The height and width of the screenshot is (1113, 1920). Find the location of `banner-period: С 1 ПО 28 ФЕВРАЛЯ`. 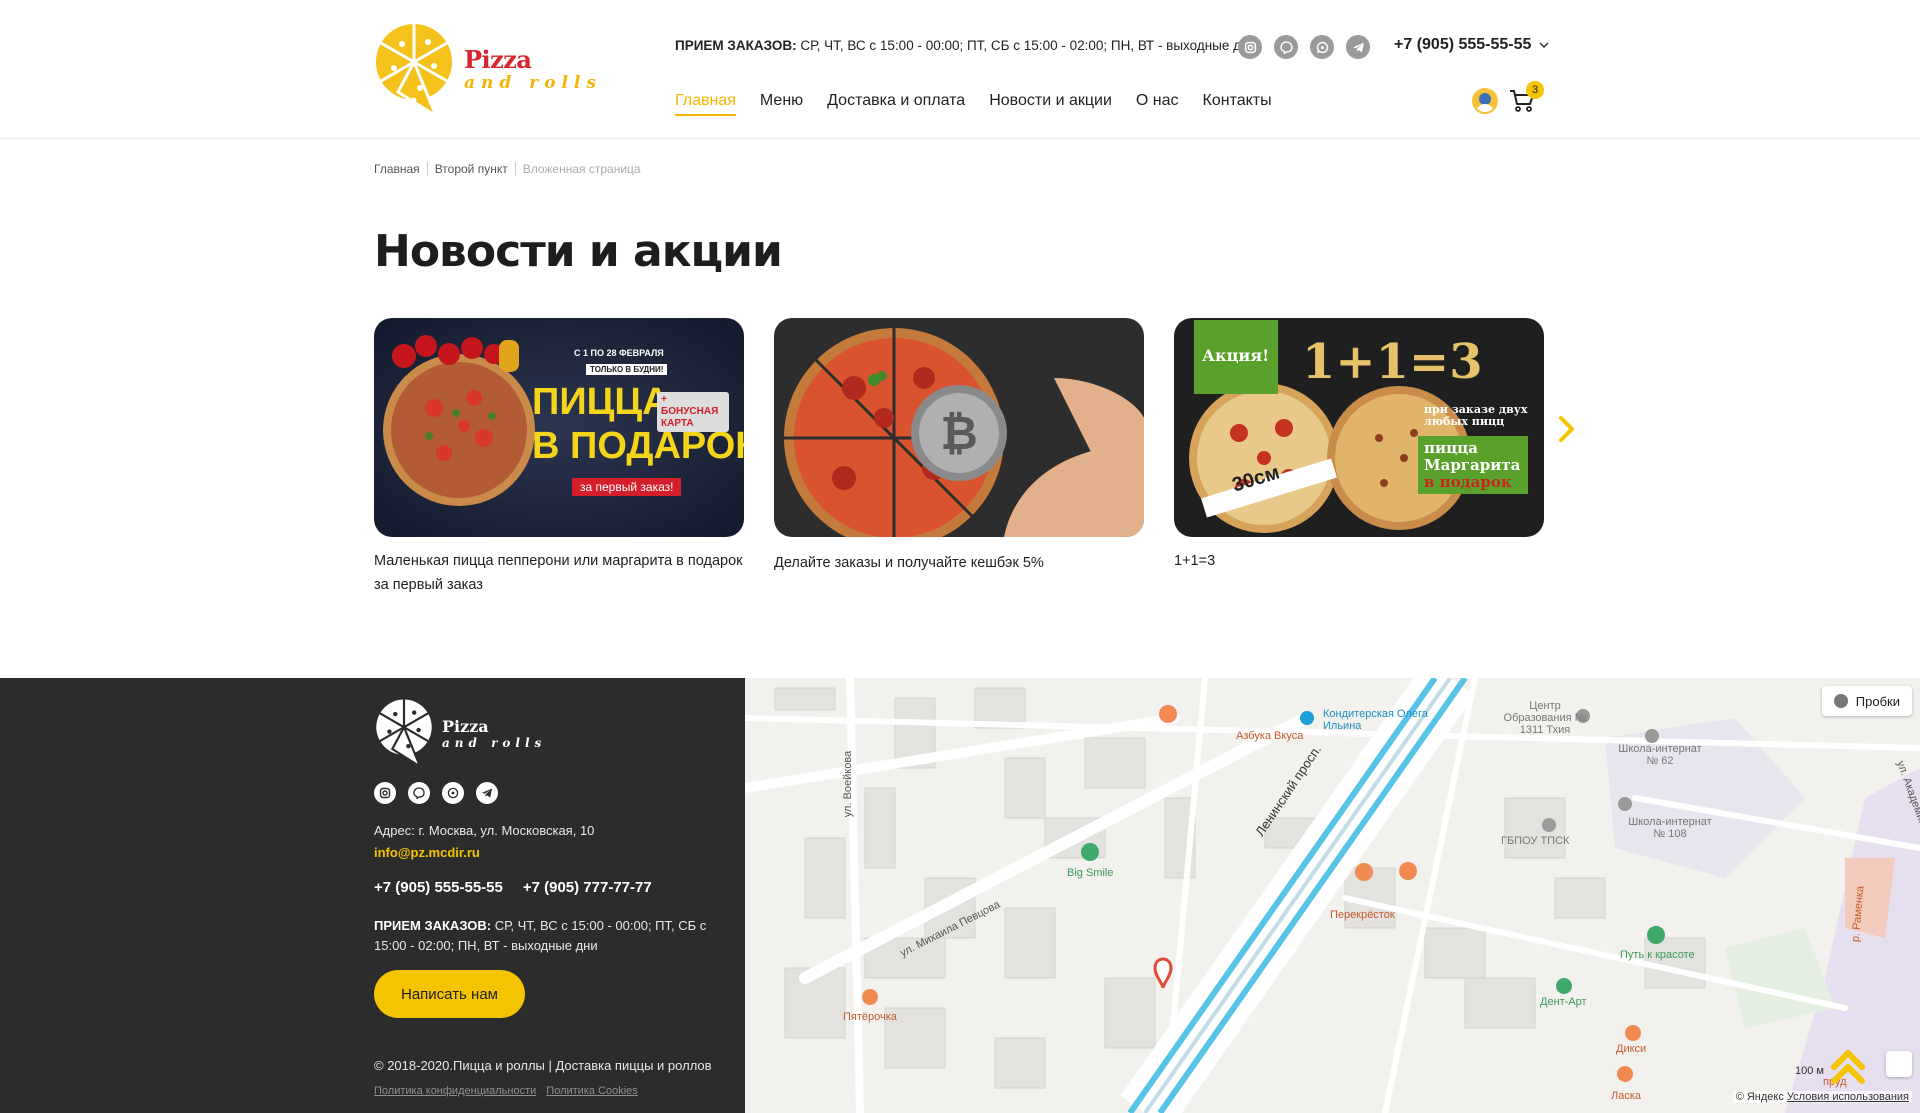

banner-period: С 1 ПО 28 ФЕВРАЛЯ is located at coordinates (619, 353).